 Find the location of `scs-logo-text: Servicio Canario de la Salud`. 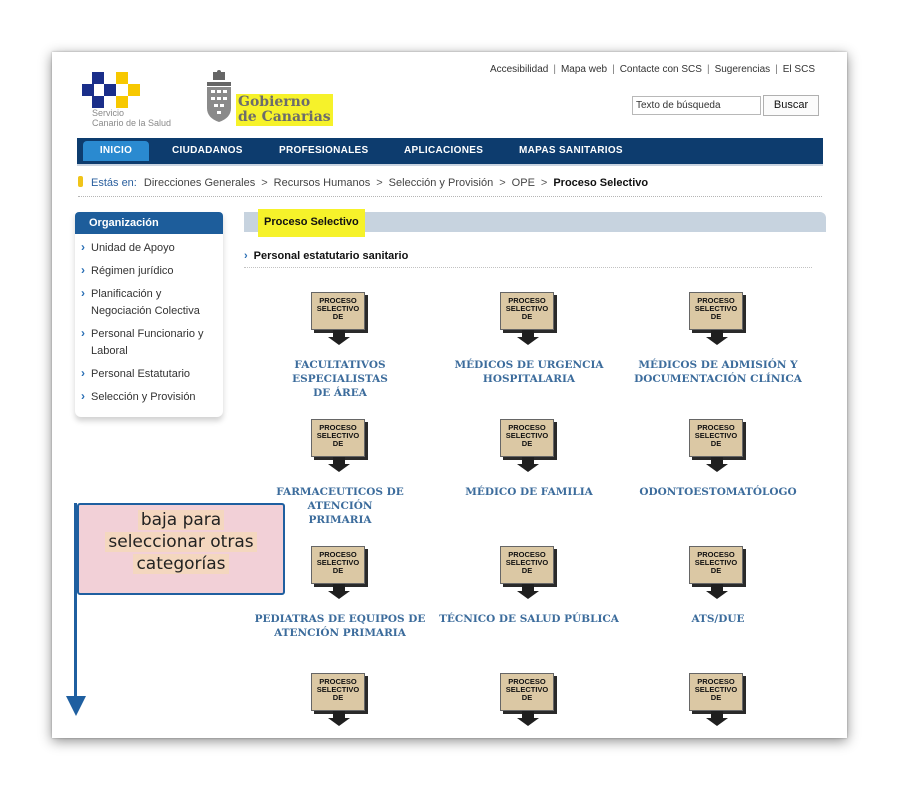

scs-logo-text: Servicio Canario de la Salud is located at coordinates (132, 118).